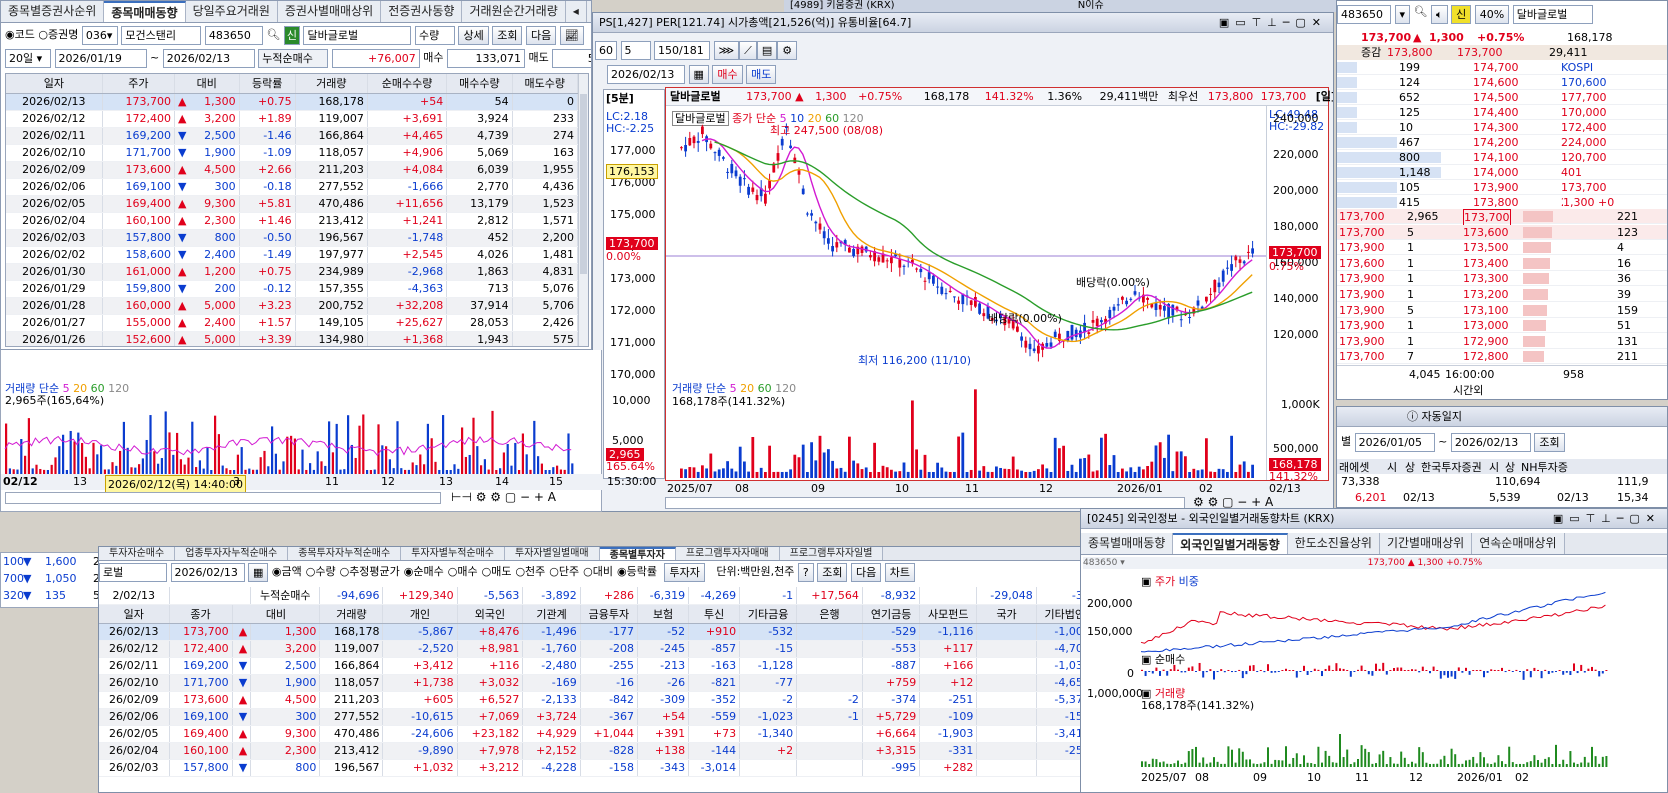 The width and height of the screenshot is (1668, 793). What do you see at coordinates (646, 74) in the screenshot?
I see `chart-date: 2026/02/13` at bounding box center [646, 74].